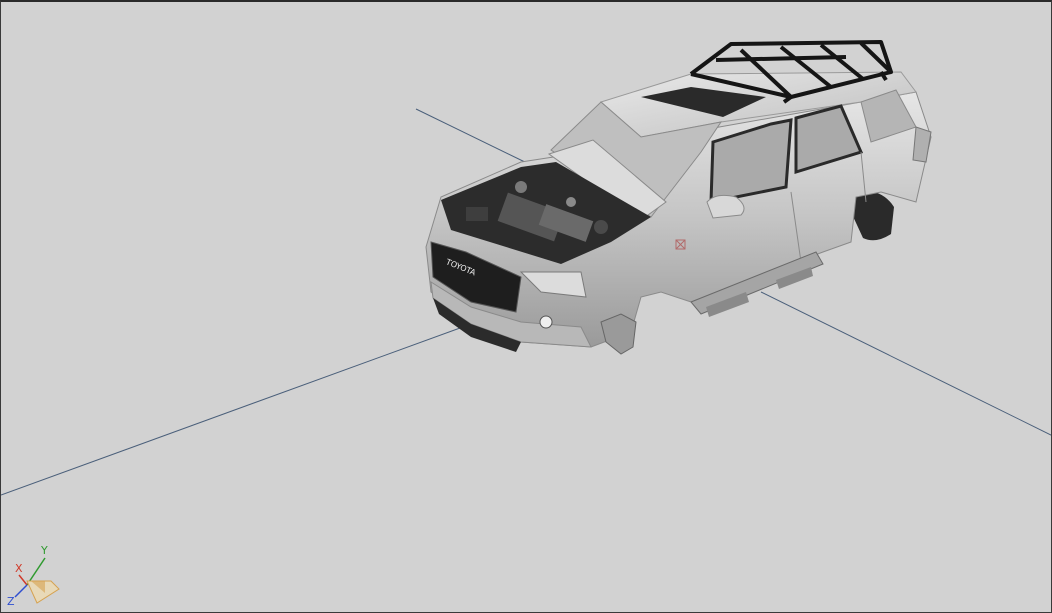 The width and height of the screenshot is (1052, 613). Describe the element at coordinates (19, 568) in the screenshot. I see `x-axis-label: X` at that location.